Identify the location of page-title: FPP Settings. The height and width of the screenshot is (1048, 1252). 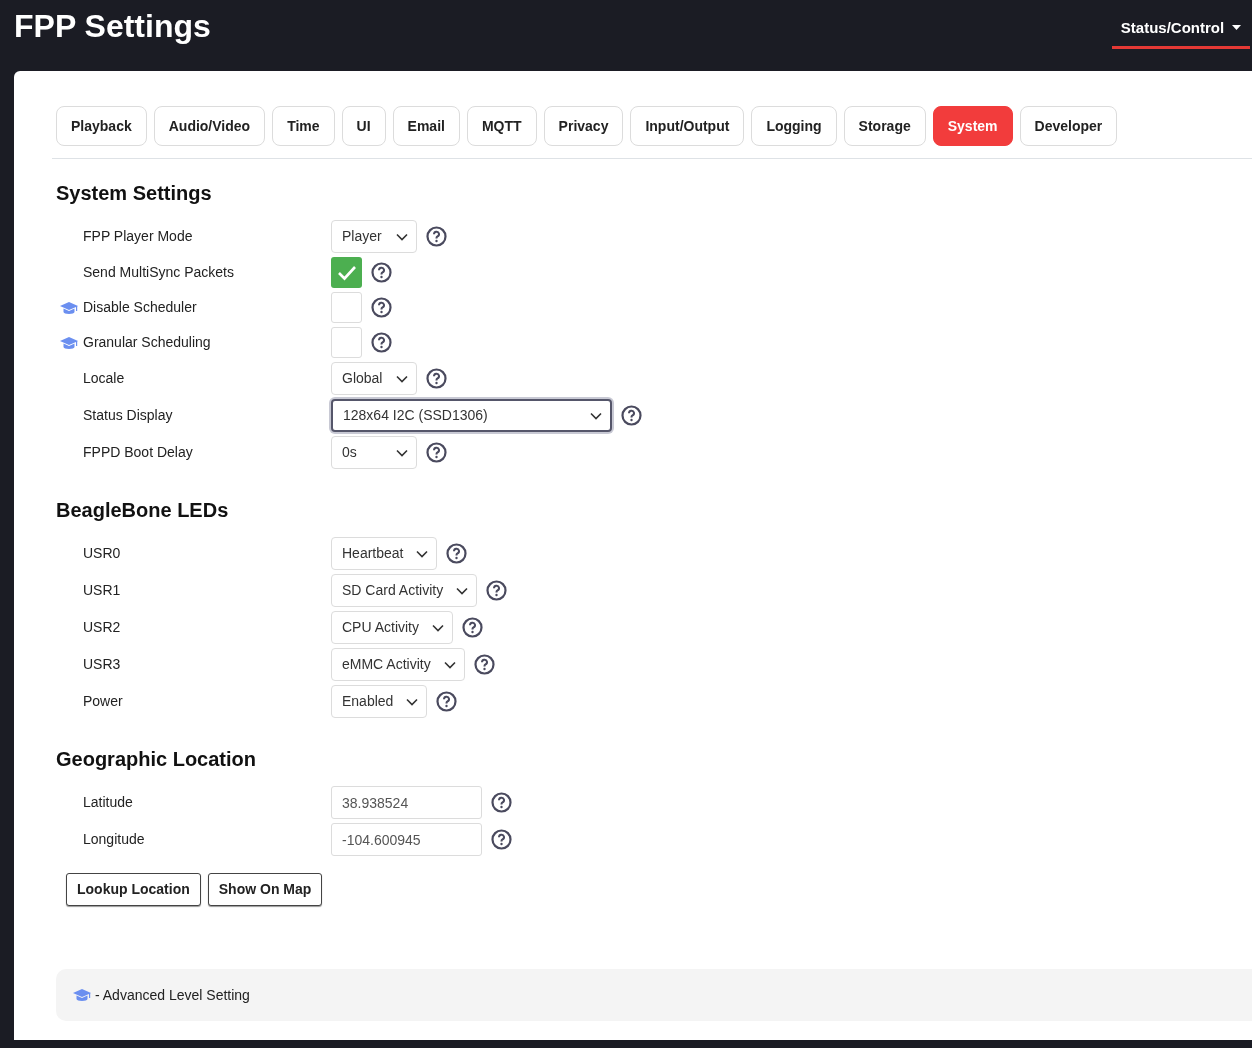
(112, 26).